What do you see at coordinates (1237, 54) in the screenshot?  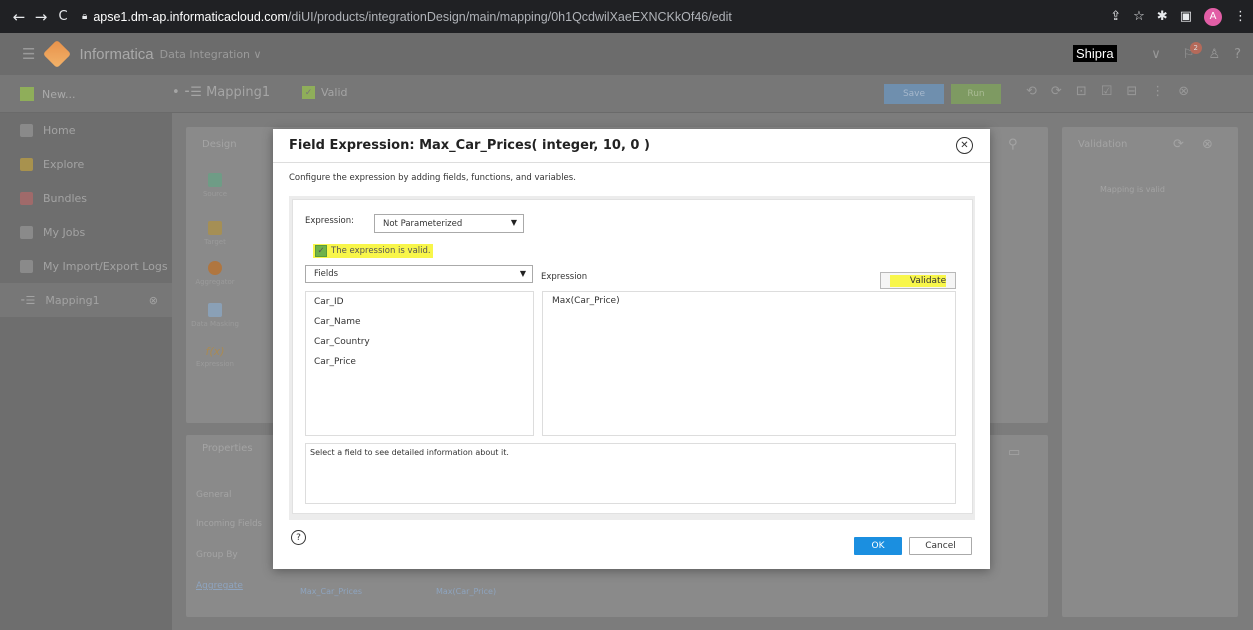 I see `help-icon: ?` at bounding box center [1237, 54].